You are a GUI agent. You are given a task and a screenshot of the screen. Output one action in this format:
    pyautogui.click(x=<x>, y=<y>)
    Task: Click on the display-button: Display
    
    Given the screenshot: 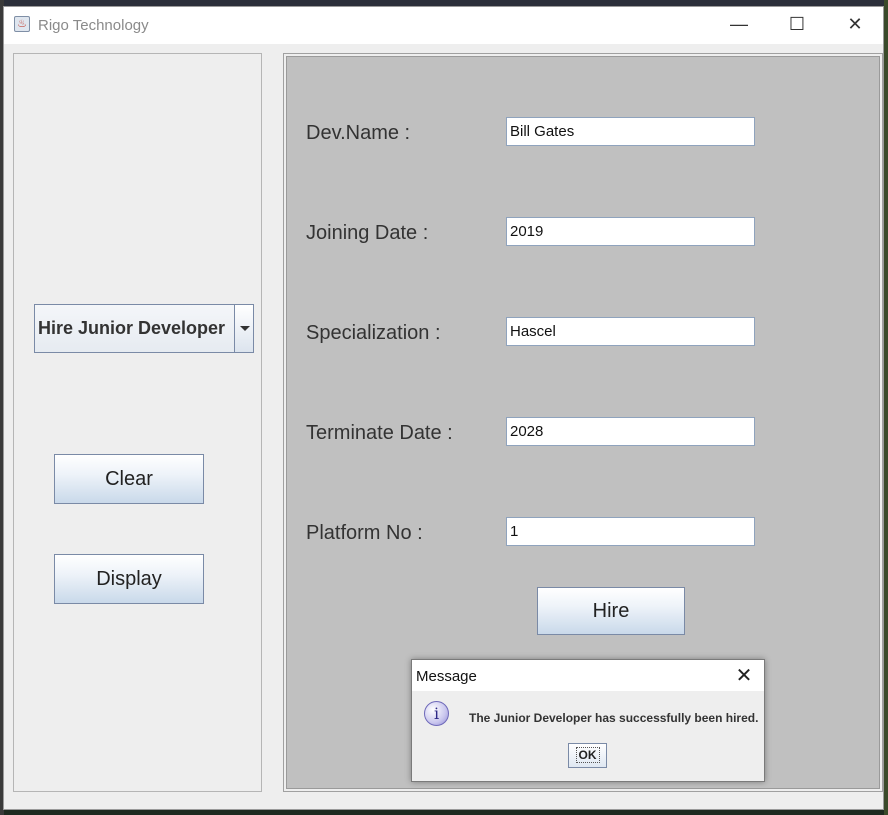 What is the action you would take?
    pyautogui.click(x=129, y=579)
    